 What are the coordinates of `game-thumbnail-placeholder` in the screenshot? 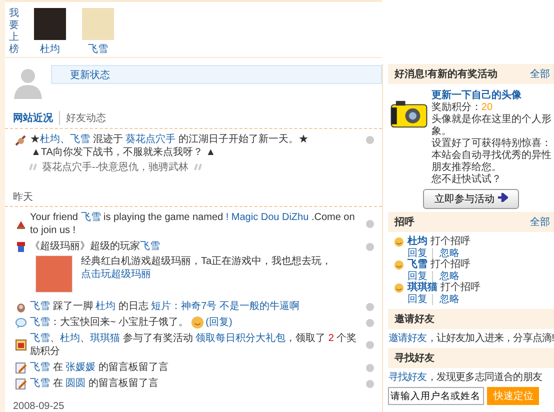 It's located at (54, 274).